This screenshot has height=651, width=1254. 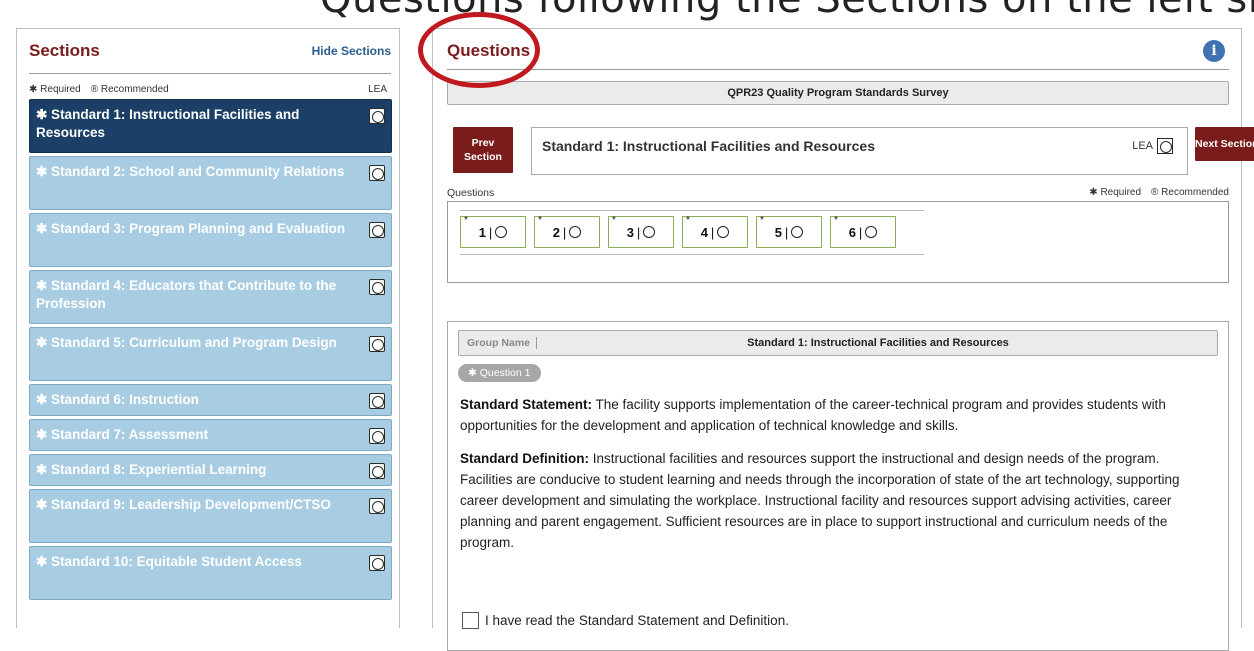 I want to click on question-tile-4: * 4 |, so click(x=715, y=231).